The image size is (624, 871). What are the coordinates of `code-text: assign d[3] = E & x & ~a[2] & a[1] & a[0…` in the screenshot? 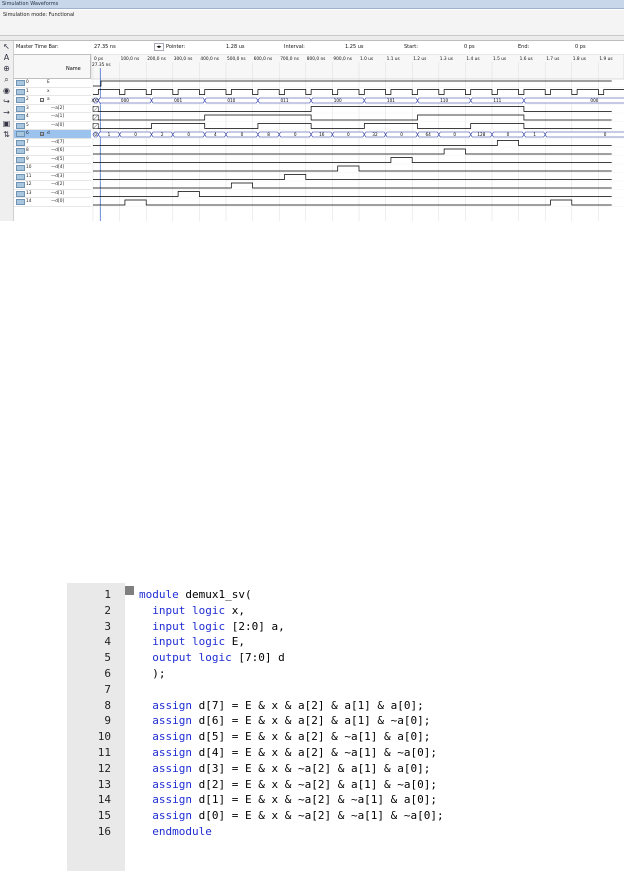 It's located at (291, 768).